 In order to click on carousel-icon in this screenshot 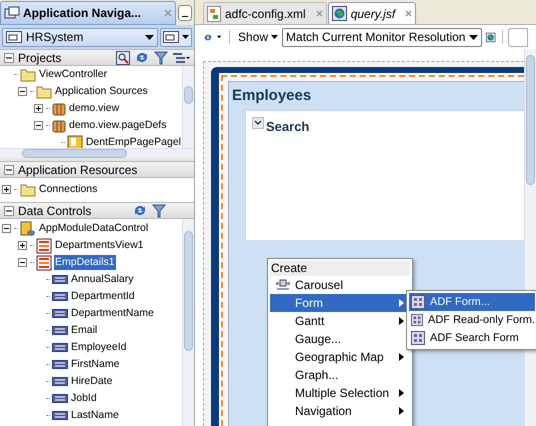, I will do `click(282, 285)`.